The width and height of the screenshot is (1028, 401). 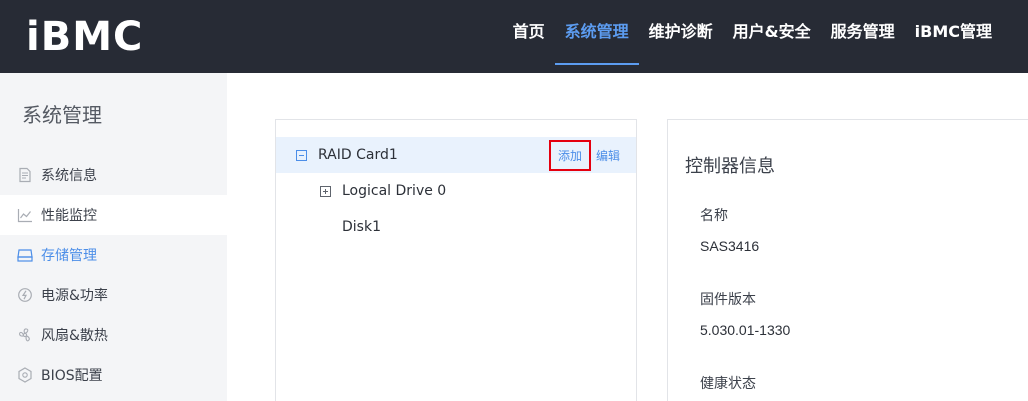 What do you see at coordinates (113, 375) in the screenshot?
I see `sidebar-item-bios: BIOS配置` at bounding box center [113, 375].